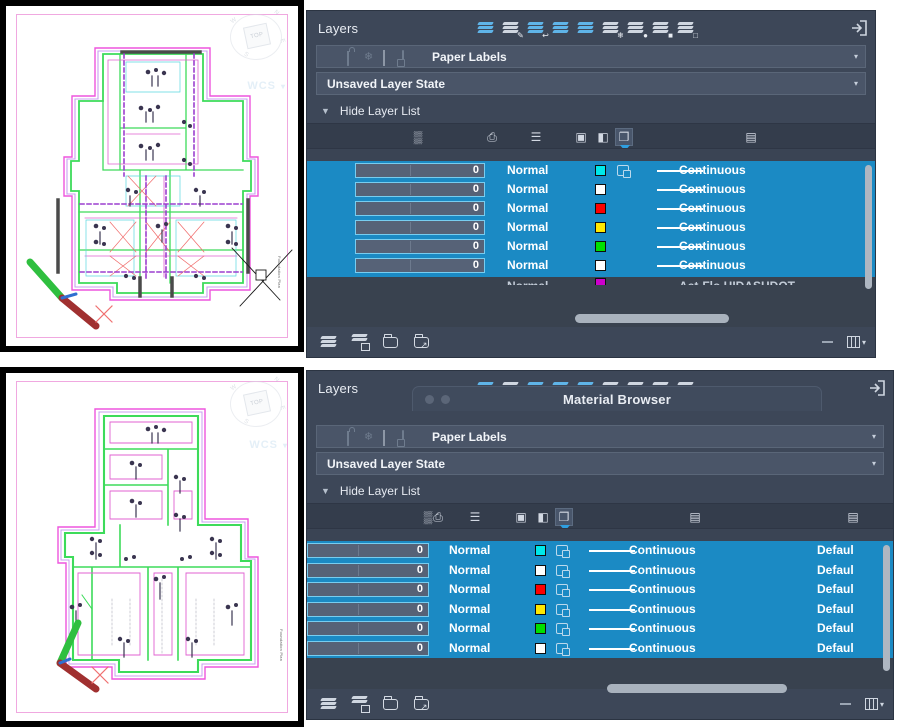  I want to click on layer-off-icon: ●, so click(637, 29).